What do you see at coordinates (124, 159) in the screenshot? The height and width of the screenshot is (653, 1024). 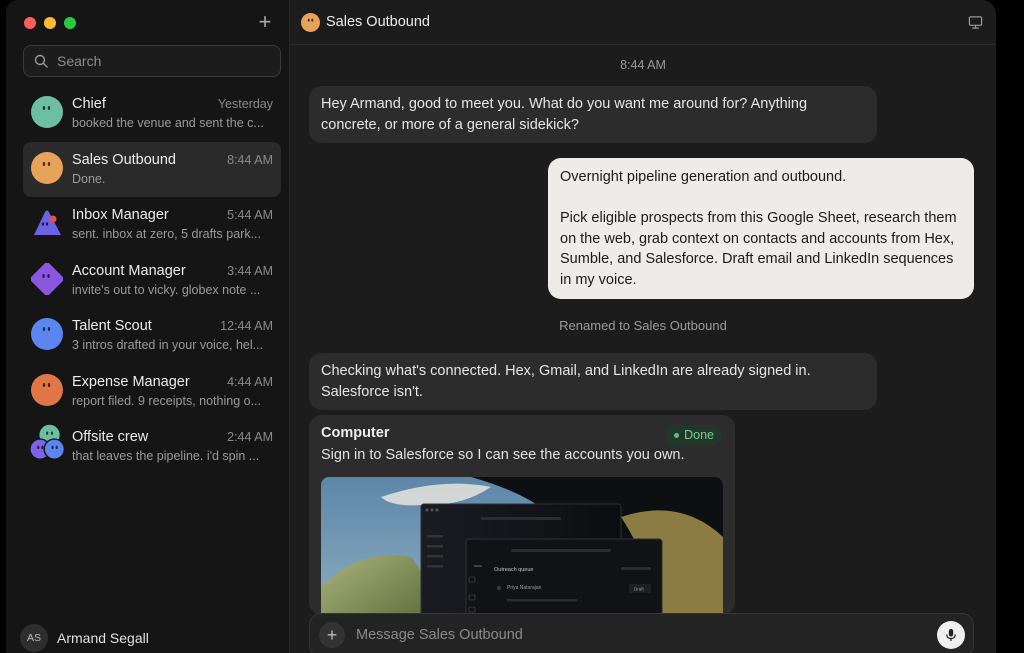 I see `conversation-name: Sales Outbound` at bounding box center [124, 159].